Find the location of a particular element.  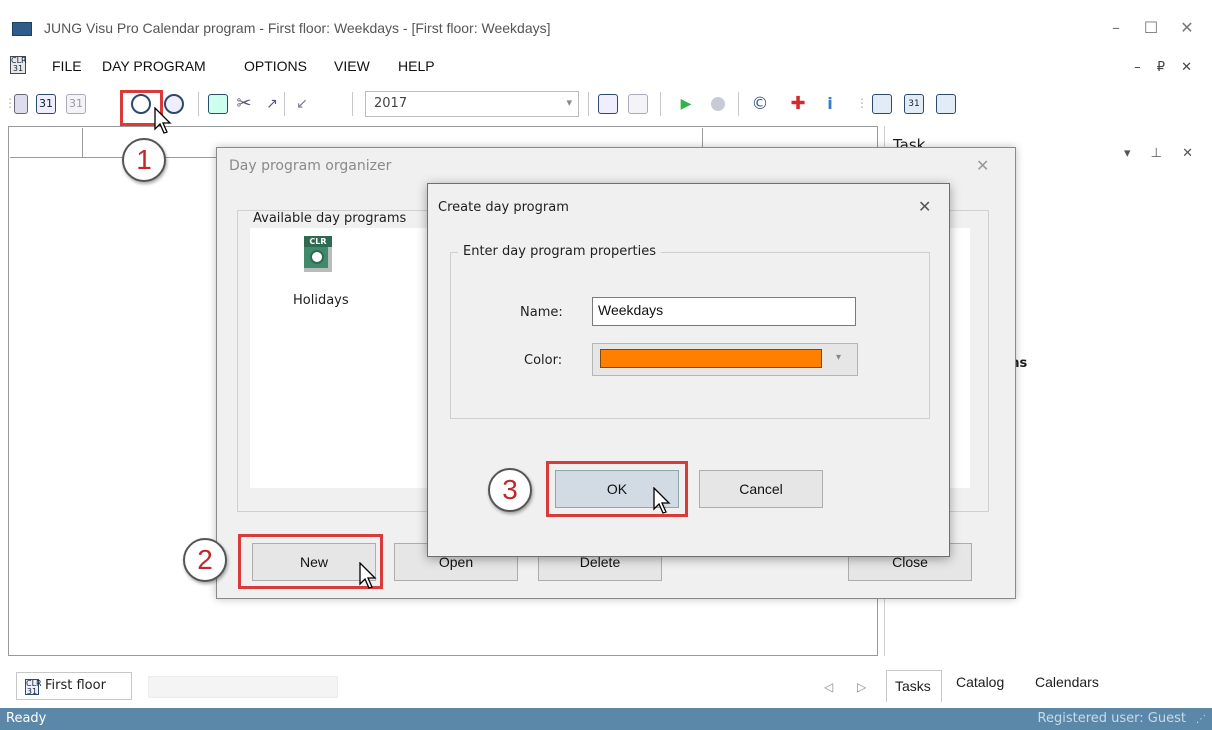

tab-calendars: Calendars is located at coordinates (1067, 682).